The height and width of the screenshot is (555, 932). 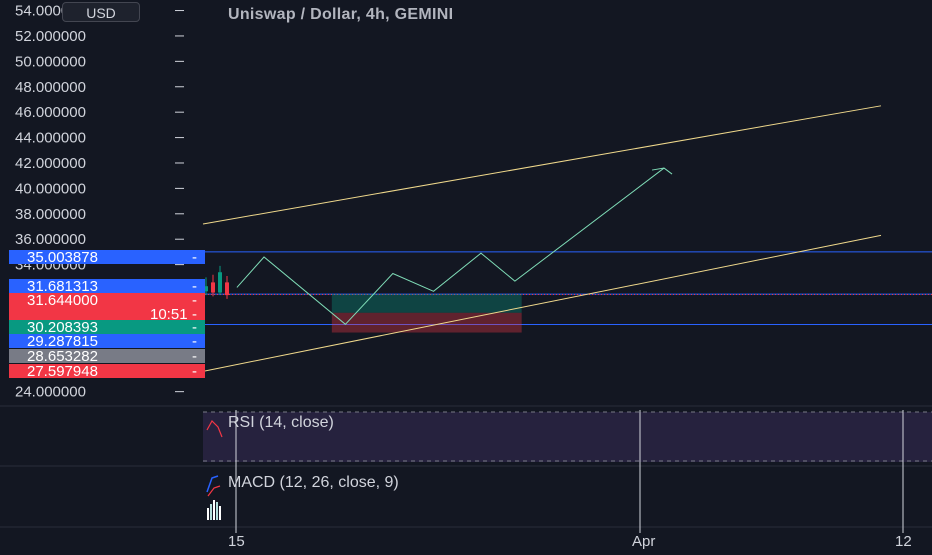 What do you see at coordinates (50, 239) in the screenshot?
I see `price-tick-label: 36.000000` at bounding box center [50, 239].